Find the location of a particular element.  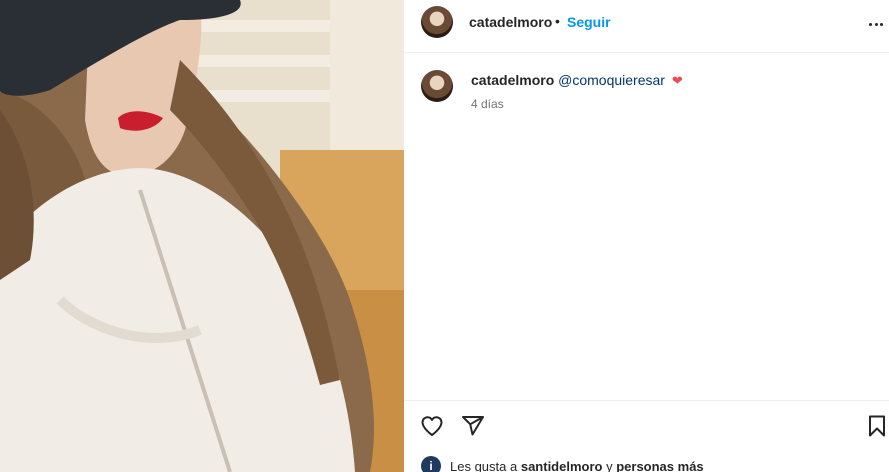

paper-plane-icon is located at coordinates (473, 426).